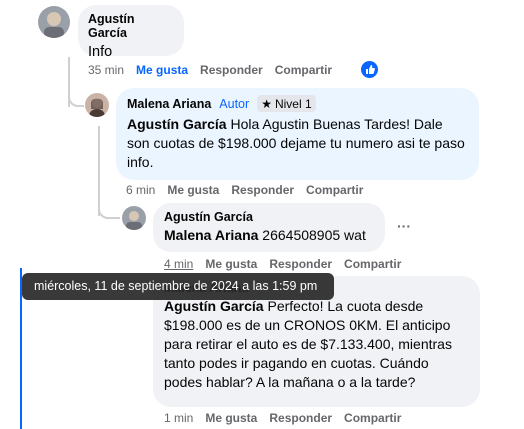 The height and width of the screenshot is (429, 524). I want to click on level-badge: ★ Nivel 1, so click(286, 103).